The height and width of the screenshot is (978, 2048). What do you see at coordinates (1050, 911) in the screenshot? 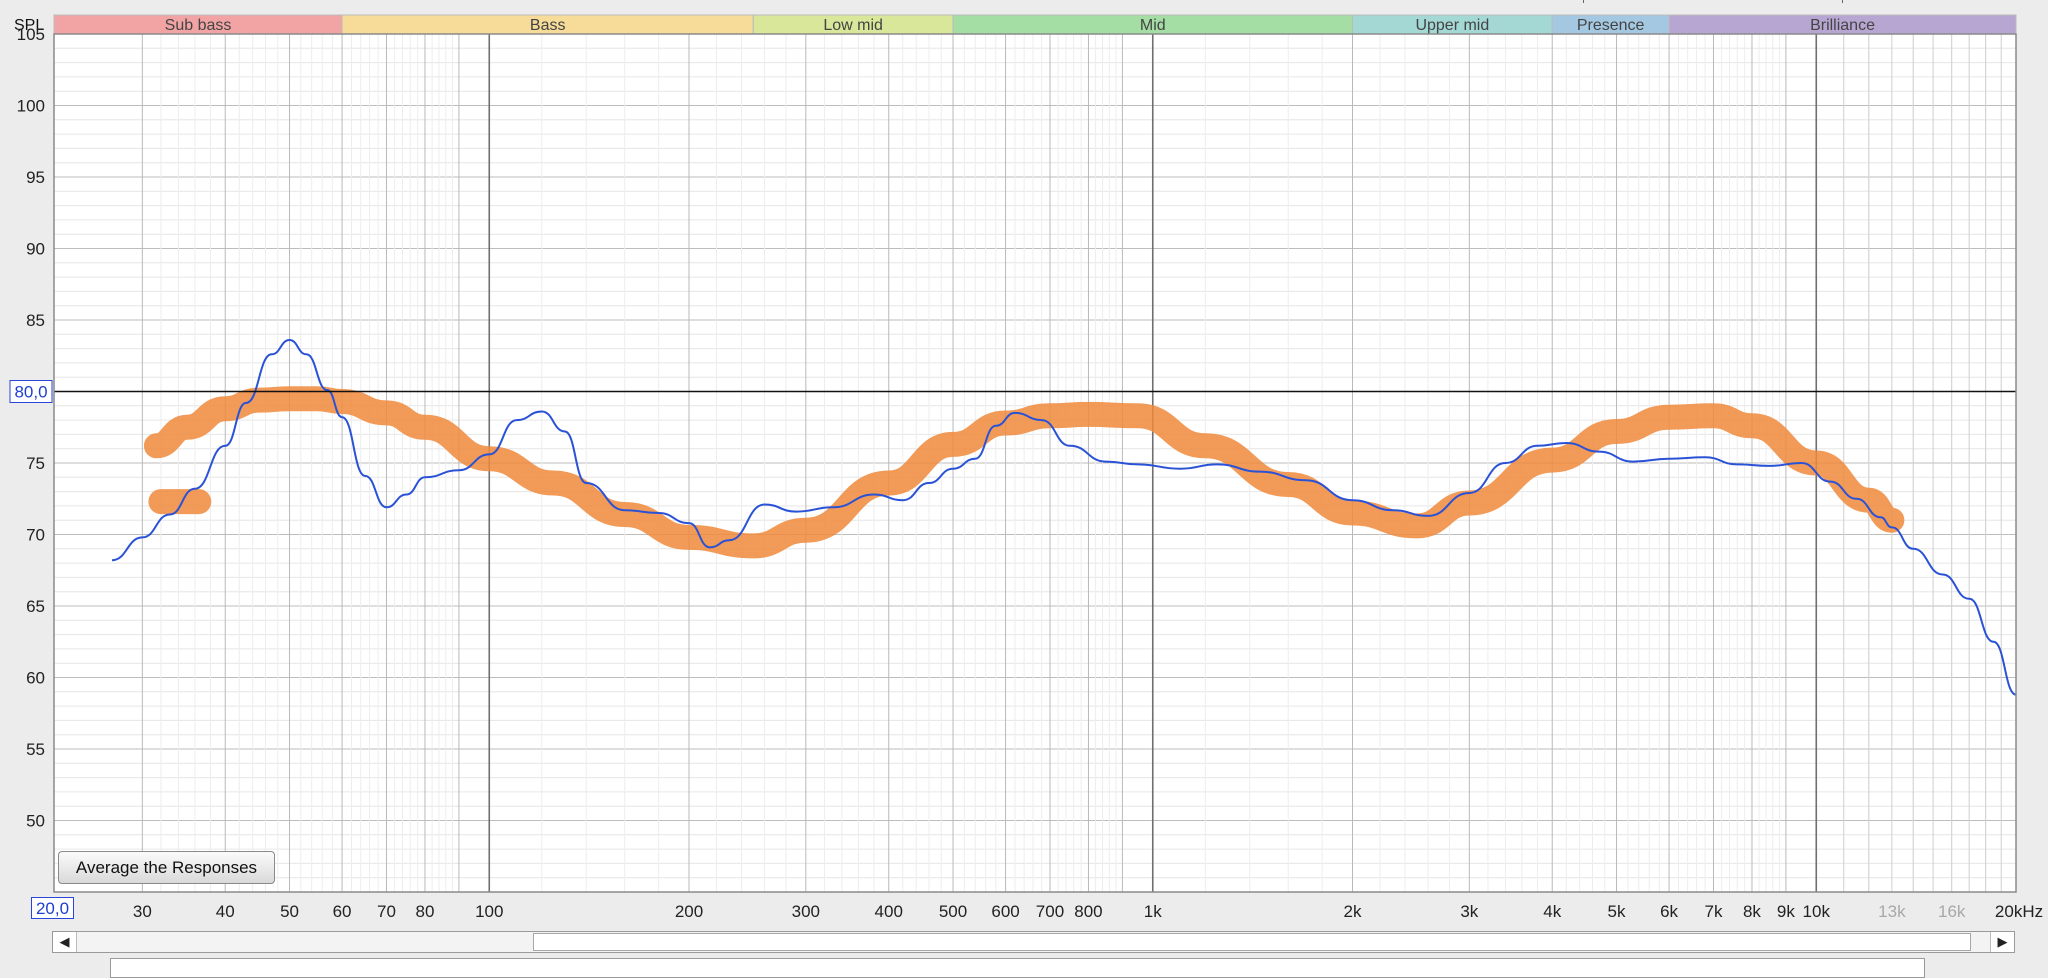
I see `x-tick-label: 700` at bounding box center [1050, 911].